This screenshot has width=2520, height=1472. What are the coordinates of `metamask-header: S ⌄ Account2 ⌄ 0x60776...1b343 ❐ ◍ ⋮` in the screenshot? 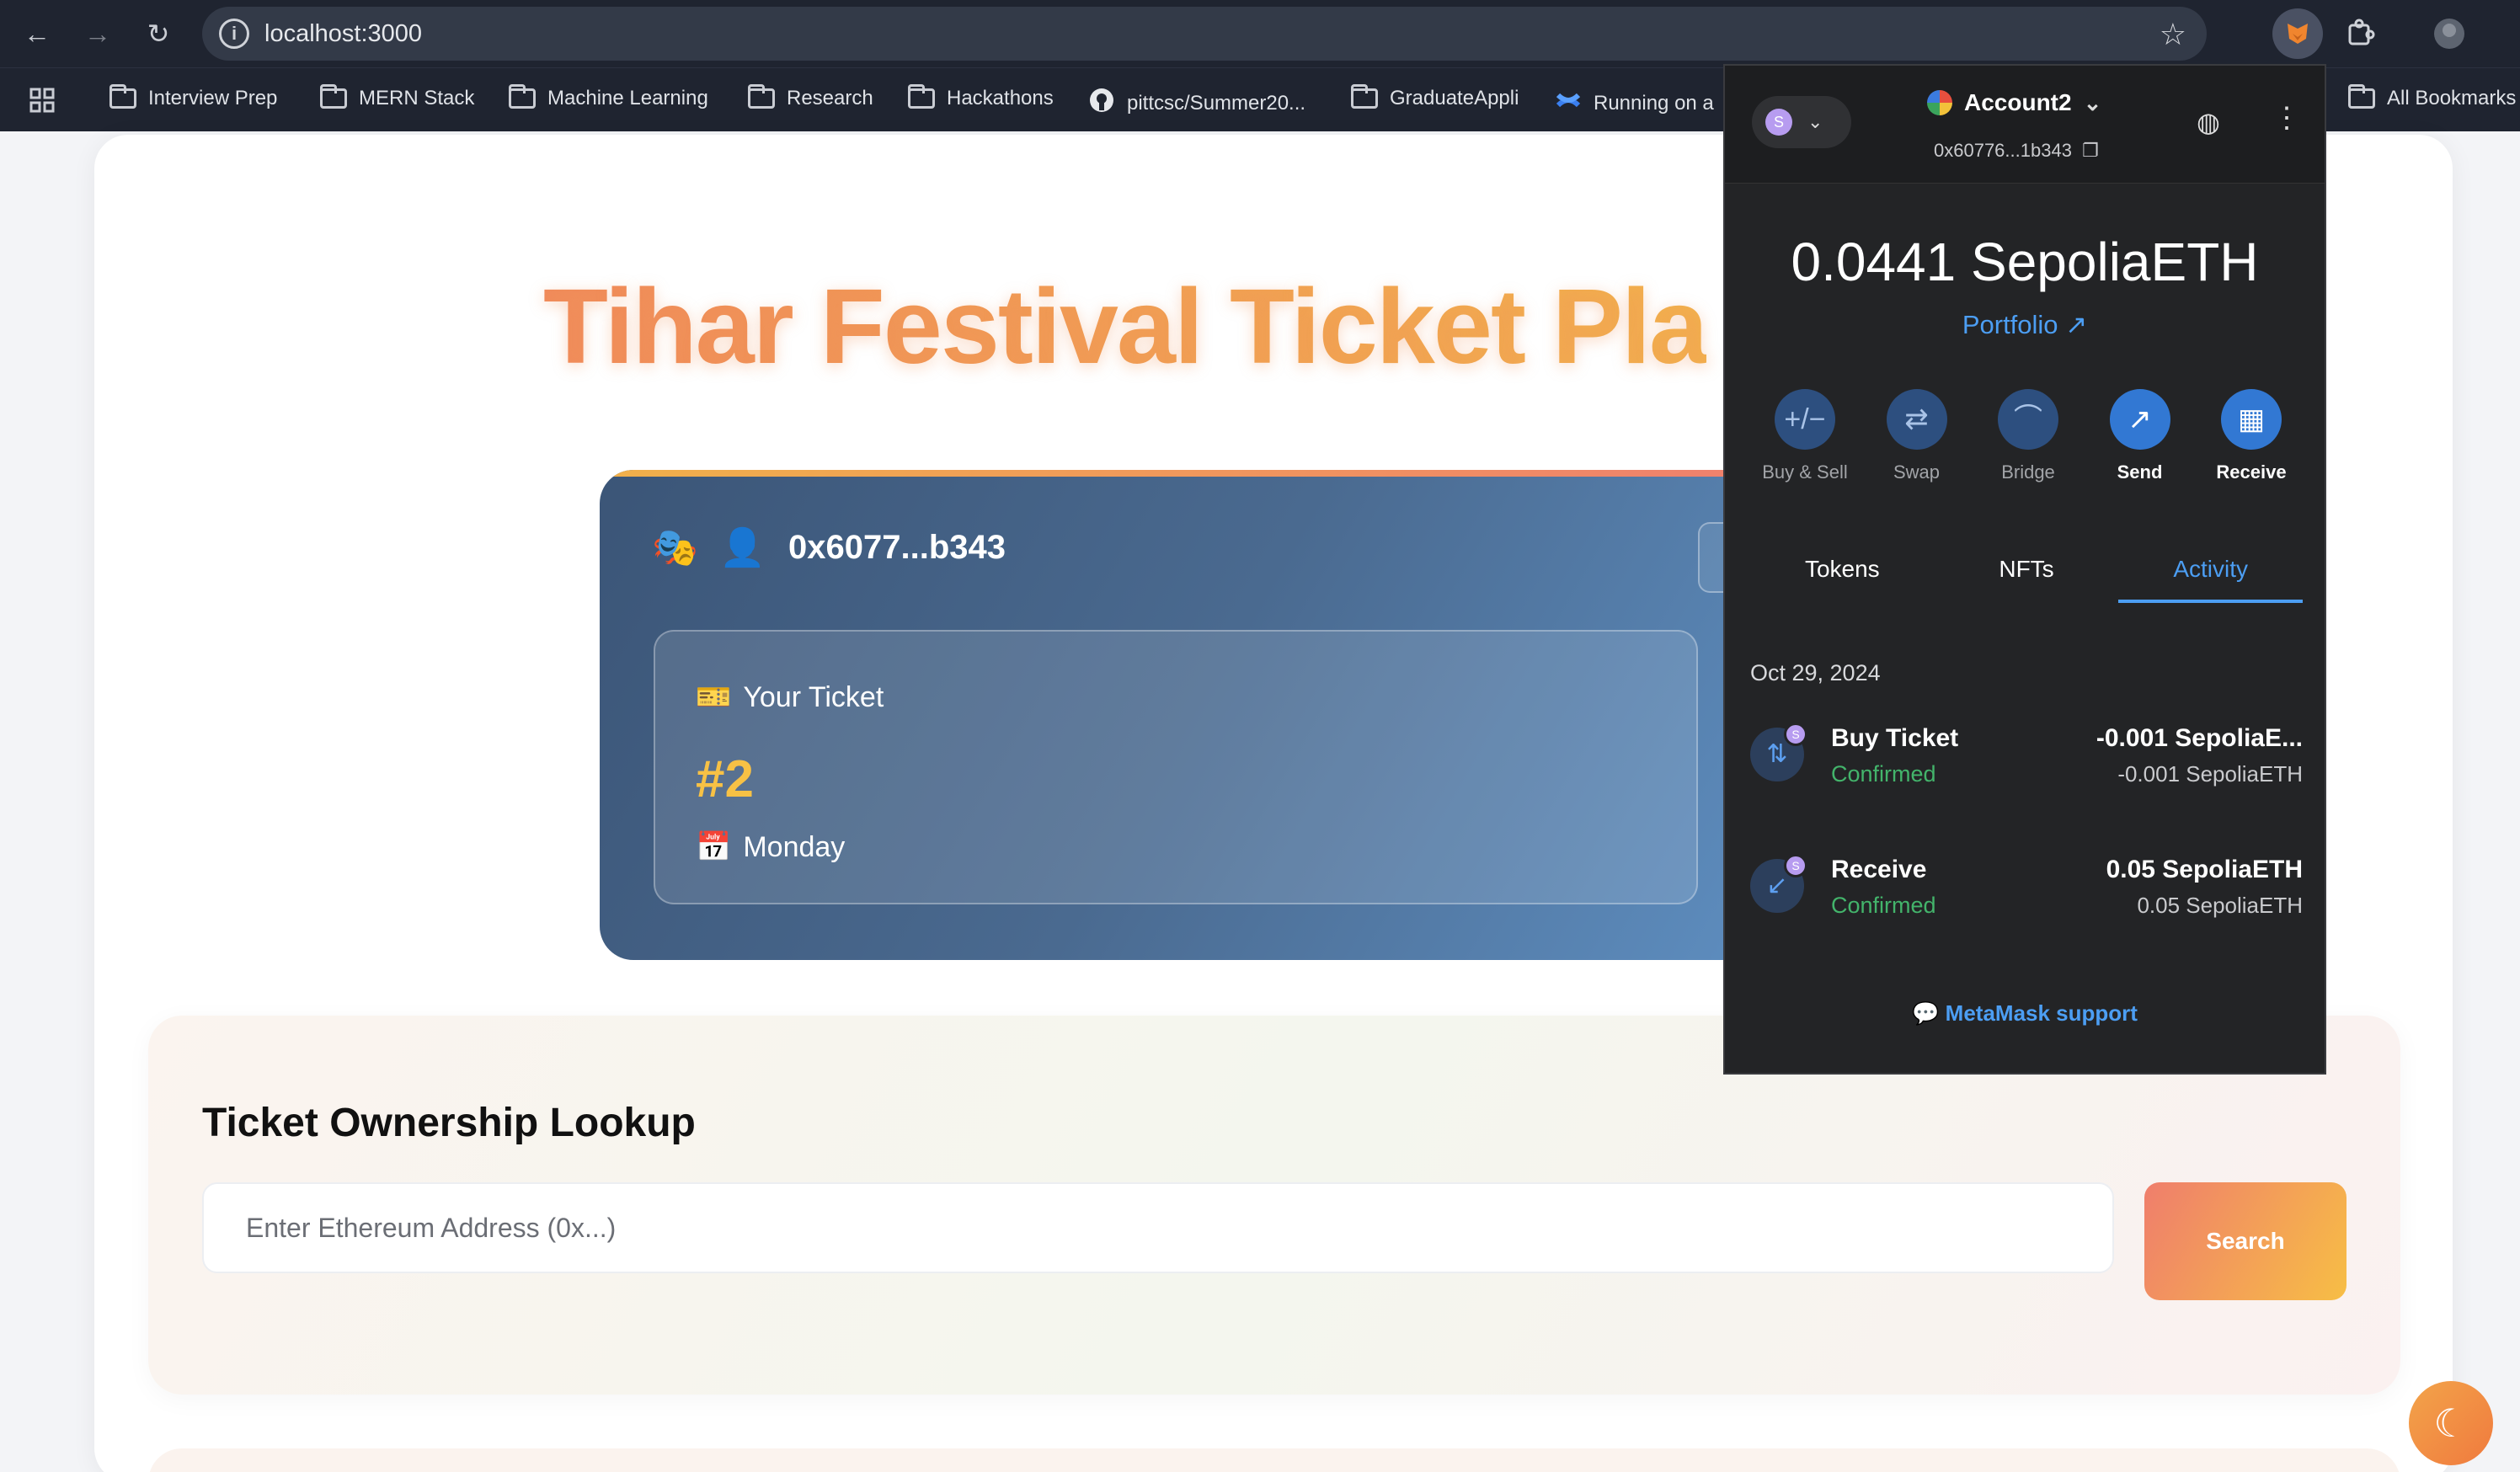 It's located at (2025, 125).